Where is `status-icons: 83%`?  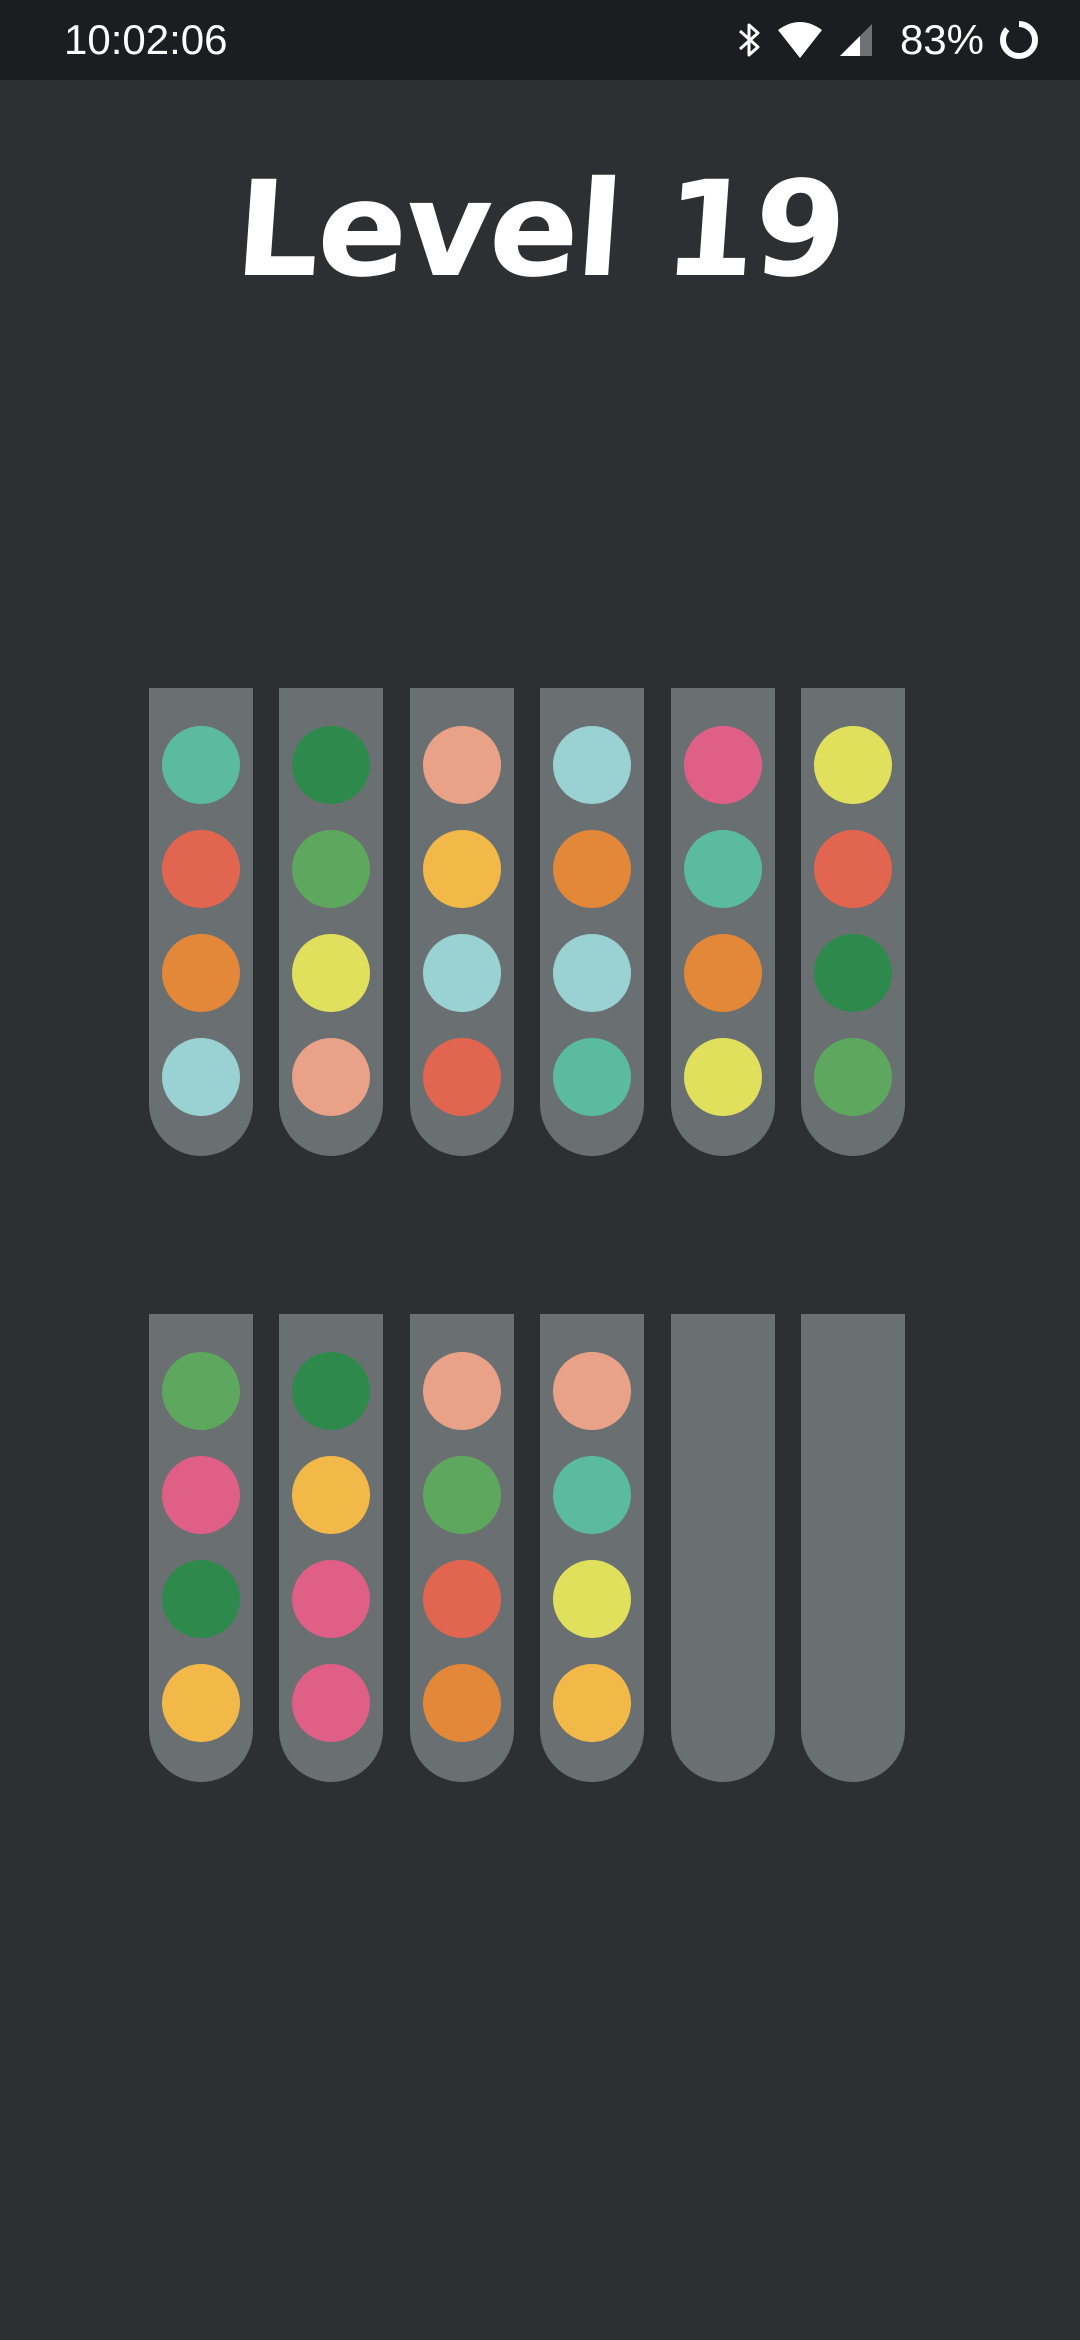 status-icons: 83% is located at coordinates (888, 40).